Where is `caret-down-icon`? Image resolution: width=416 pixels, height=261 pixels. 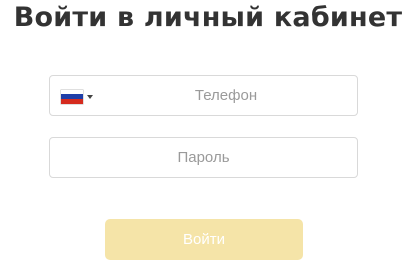
caret-down-icon is located at coordinates (90, 96).